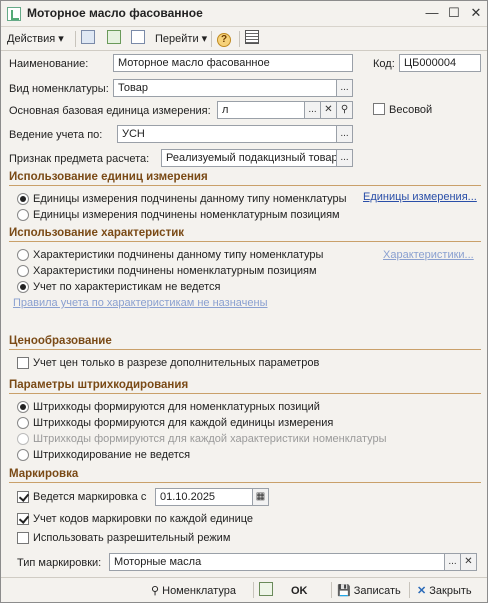  What do you see at coordinates (115, 13) in the screenshot?
I see `window-title: Моторное масло фасованное` at bounding box center [115, 13].